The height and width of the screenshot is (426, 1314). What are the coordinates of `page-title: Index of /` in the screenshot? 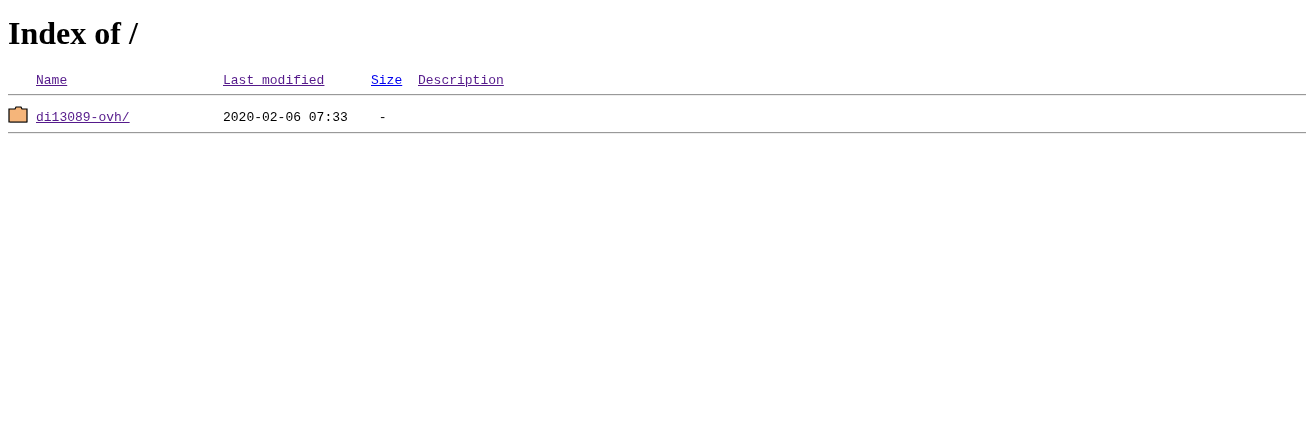 It's located at (73, 33).